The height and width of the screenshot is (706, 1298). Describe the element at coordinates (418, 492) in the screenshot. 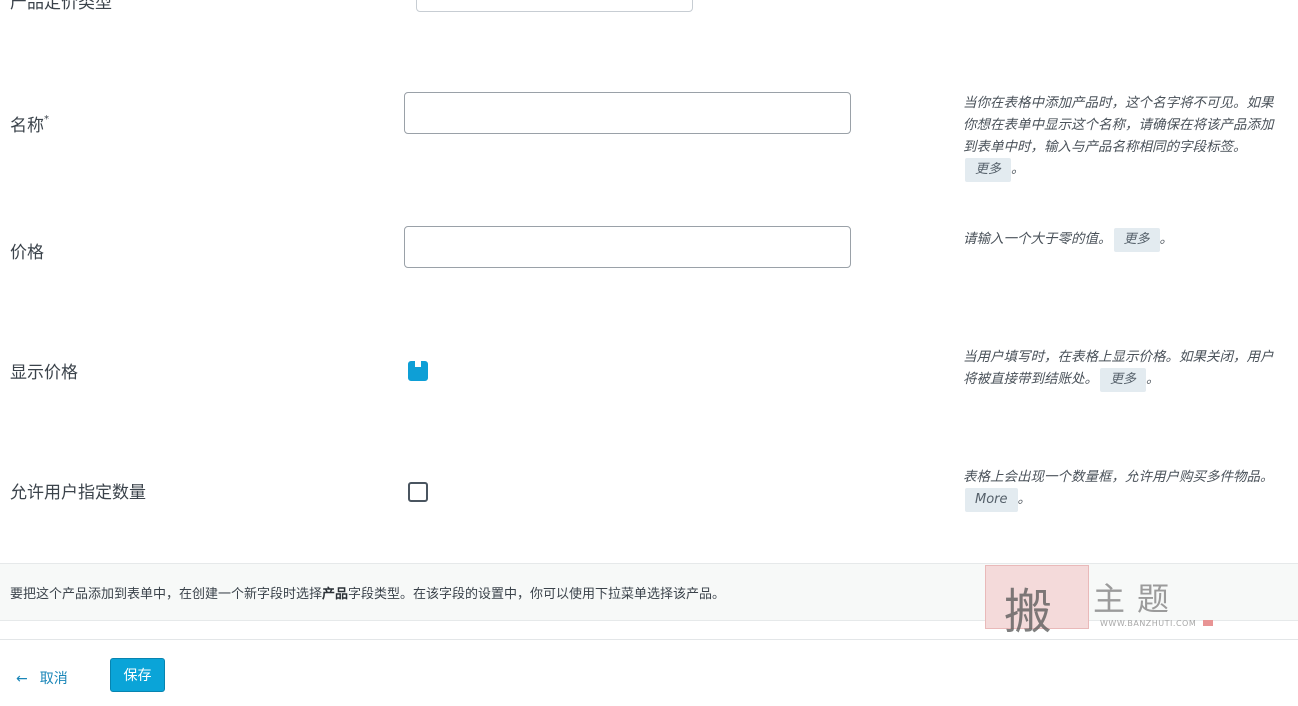

I see `allow-quantity-checkbox` at that location.